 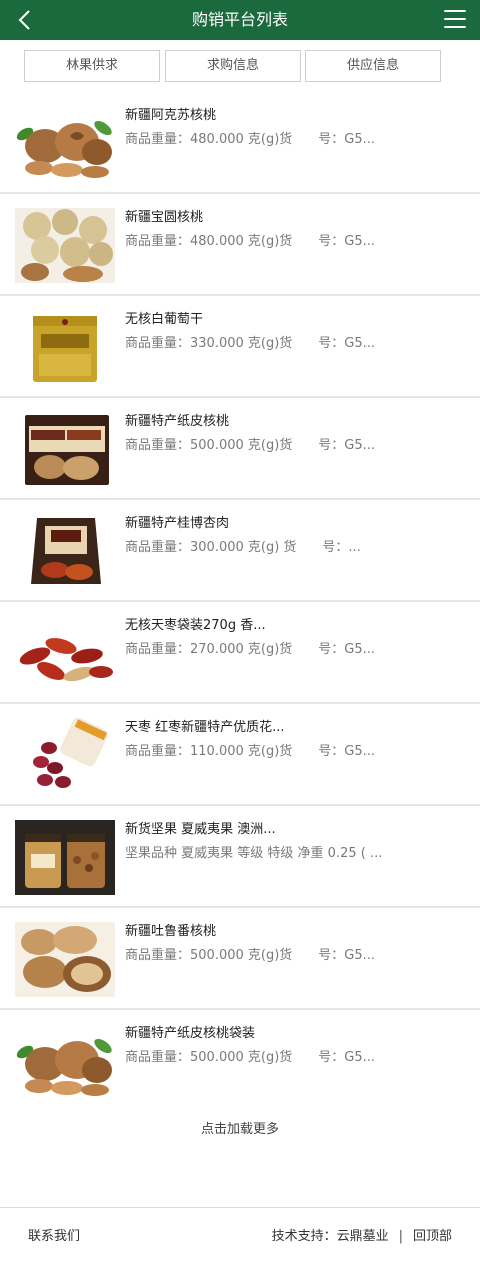 I want to click on product-name: 新疆阿克苏核桃, so click(x=171, y=115).